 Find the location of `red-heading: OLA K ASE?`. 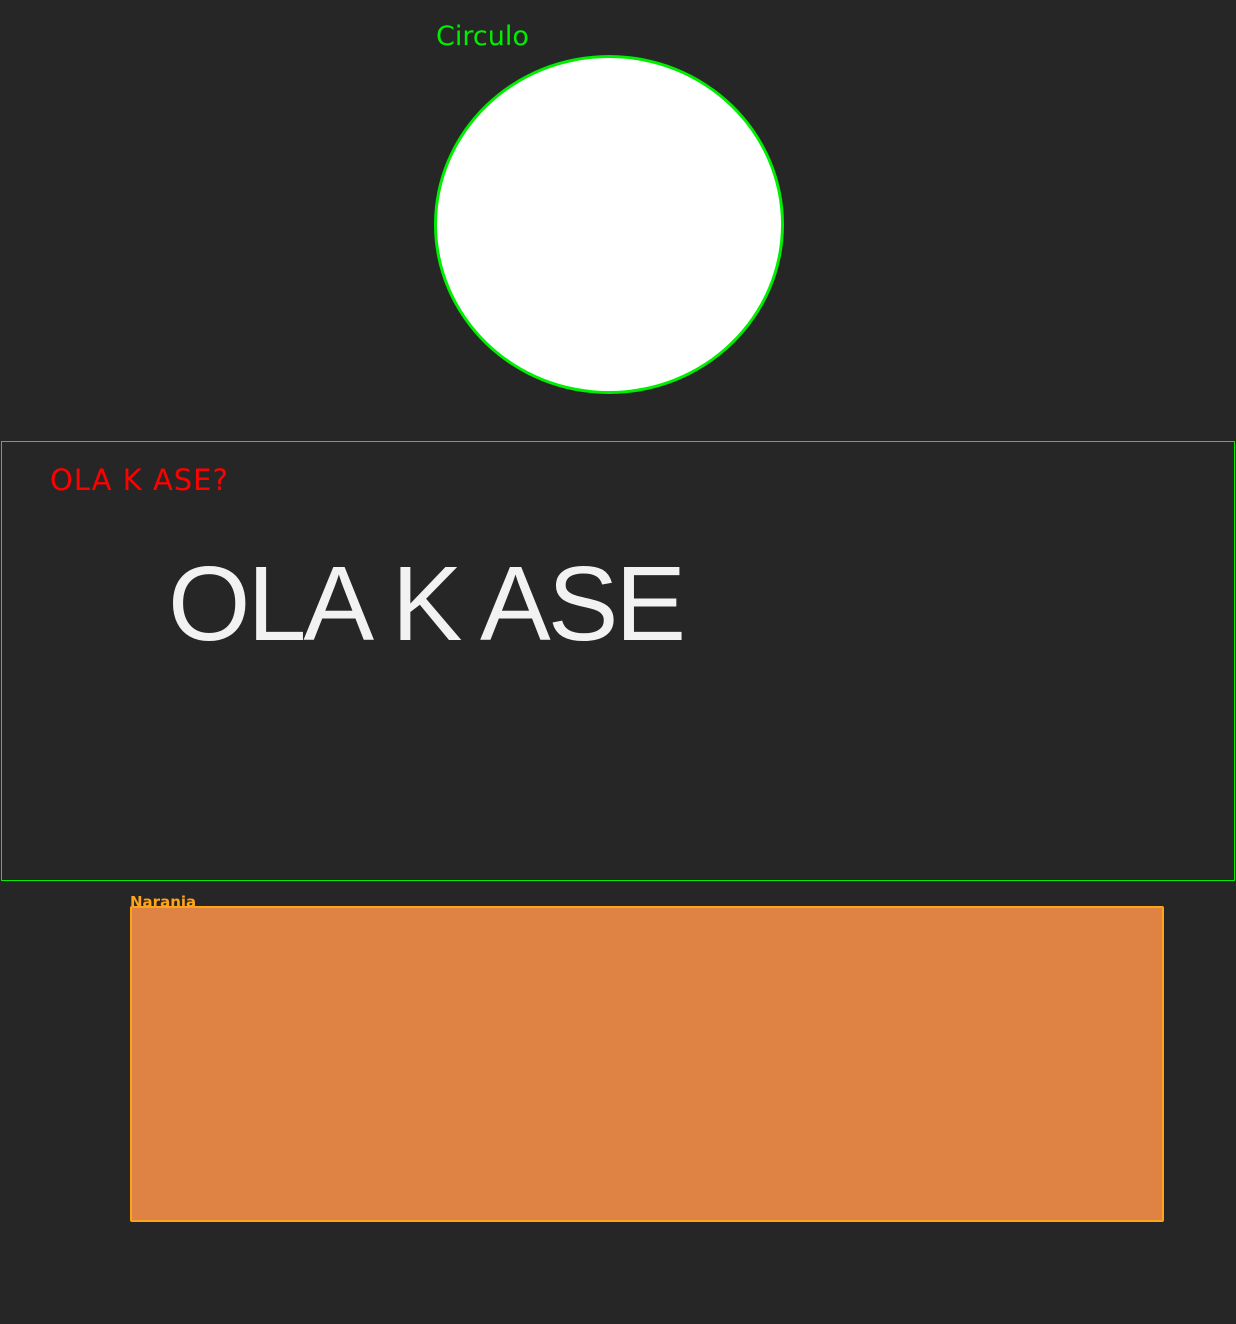

red-heading: OLA K ASE? is located at coordinates (139, 480).